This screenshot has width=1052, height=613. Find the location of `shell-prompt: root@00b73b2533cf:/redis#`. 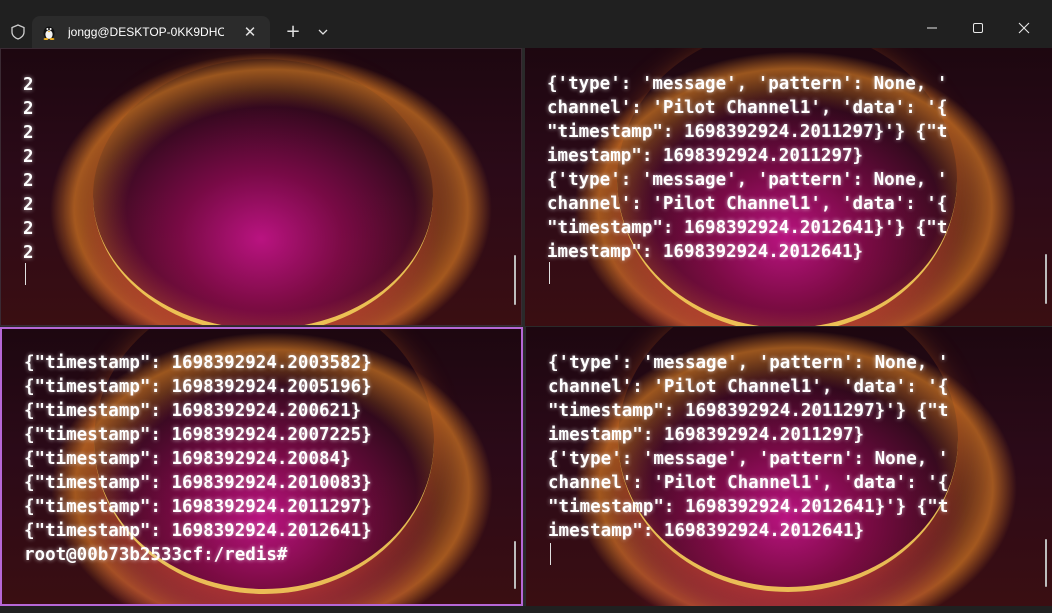

shell-prompt: root@00b73b2533cf:/redis# is located at coordinates (156, 555).